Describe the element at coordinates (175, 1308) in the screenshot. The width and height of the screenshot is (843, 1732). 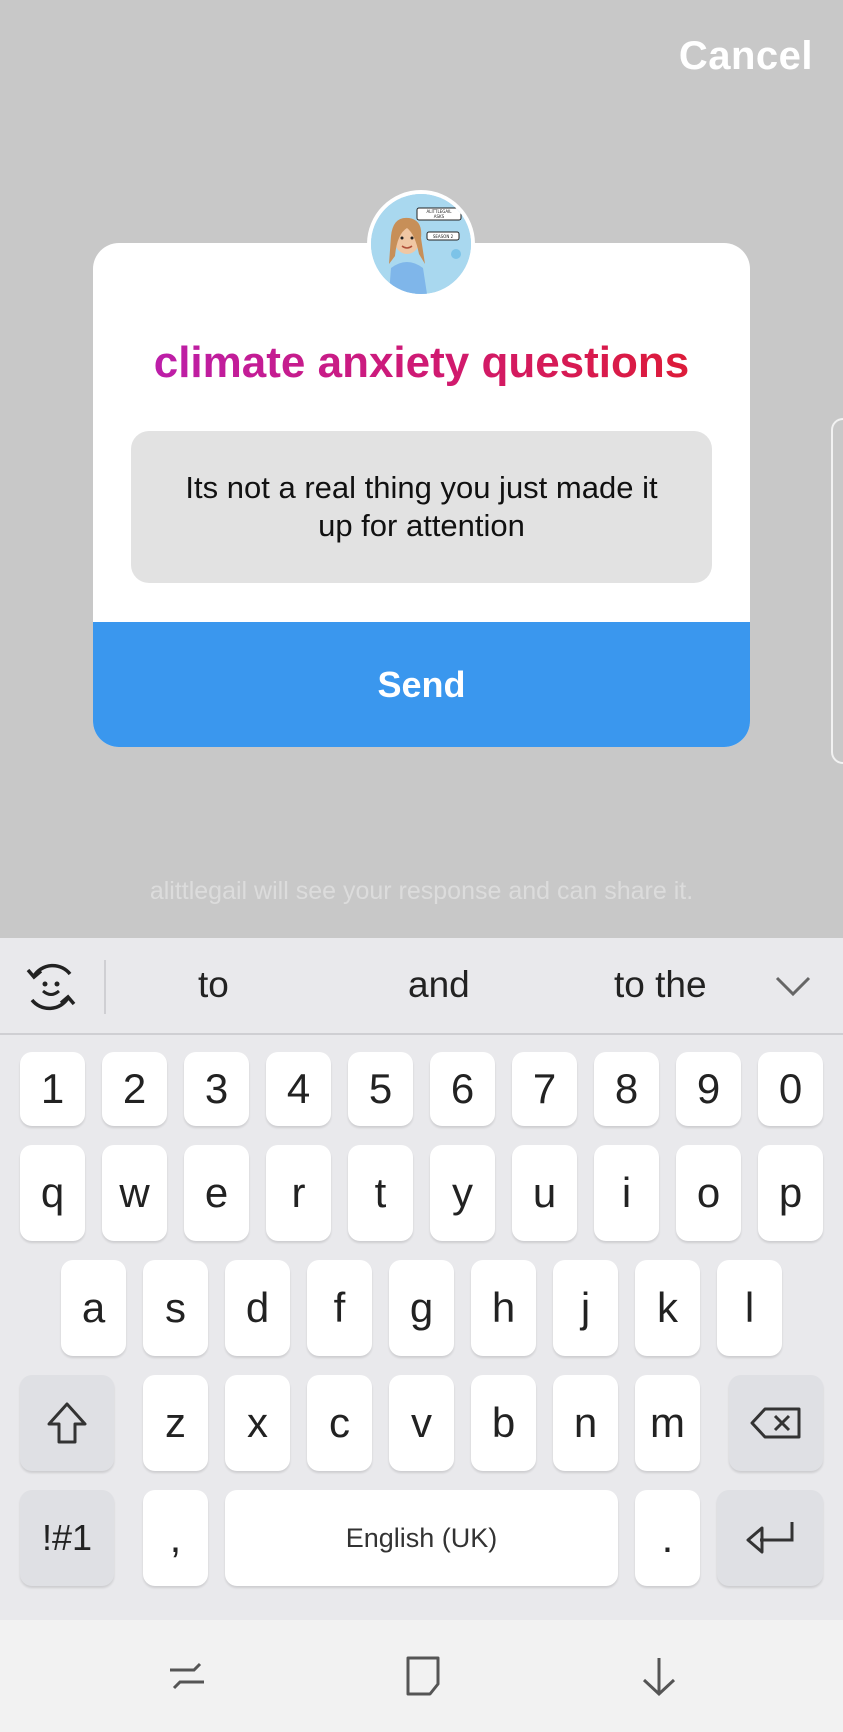
I see `key-s: s` at that location.